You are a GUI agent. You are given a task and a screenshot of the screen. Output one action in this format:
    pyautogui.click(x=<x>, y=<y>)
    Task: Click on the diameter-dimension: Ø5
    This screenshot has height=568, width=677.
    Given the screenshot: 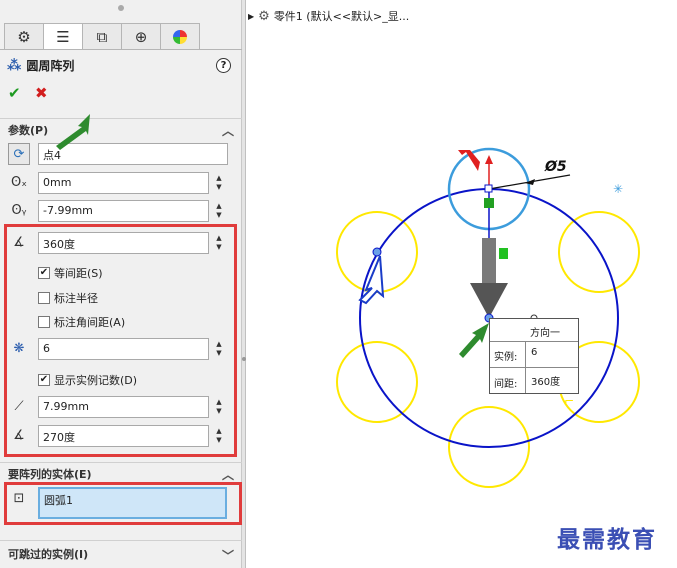 What is the action you would take?
    pyautogui.click(x=556, y=167)
    